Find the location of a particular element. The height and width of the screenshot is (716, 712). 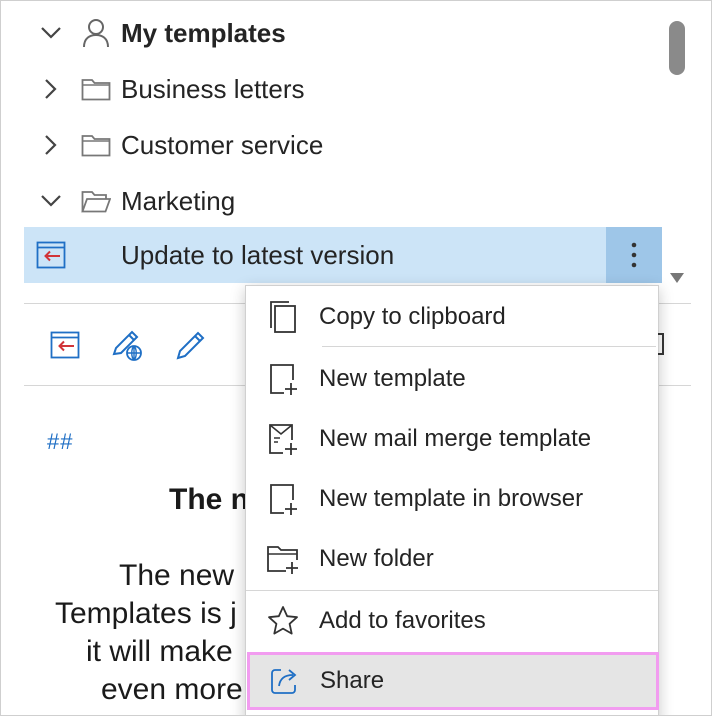

tree-node-label: Customer service is located at coordinates (222, 144).